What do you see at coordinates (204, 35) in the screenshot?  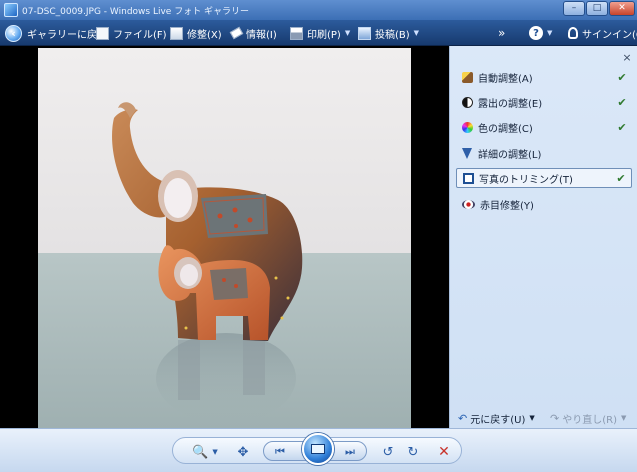 I see `fix-label: 修整(X)` at bounding box center [204, 35].